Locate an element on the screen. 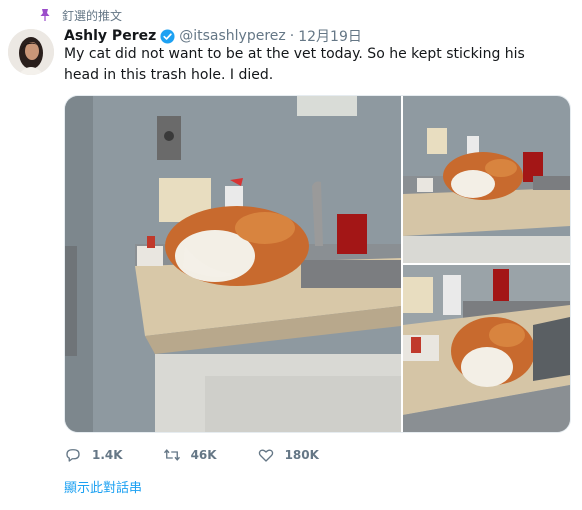 The width and height of the screenshot is (582, 510). pinned-tweet-label: 釘選的推文 is located at coordinates (80, 15).